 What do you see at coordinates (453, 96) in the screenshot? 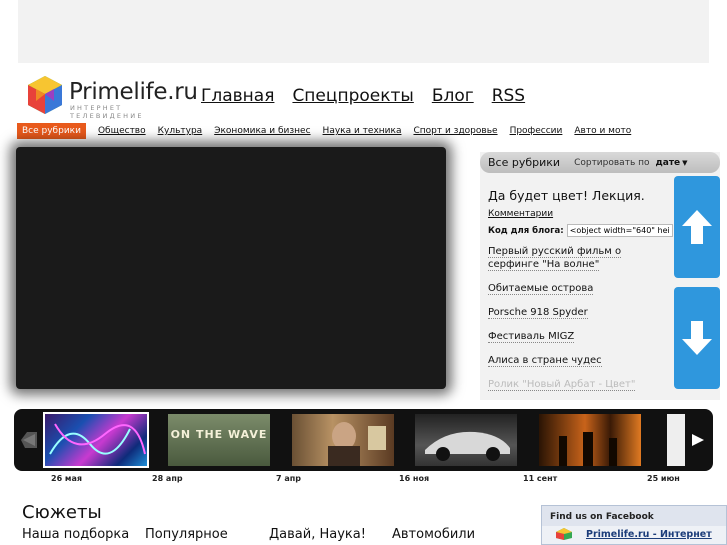
I see `nav-link-blog: Блог` at bounding box center [453, 96].